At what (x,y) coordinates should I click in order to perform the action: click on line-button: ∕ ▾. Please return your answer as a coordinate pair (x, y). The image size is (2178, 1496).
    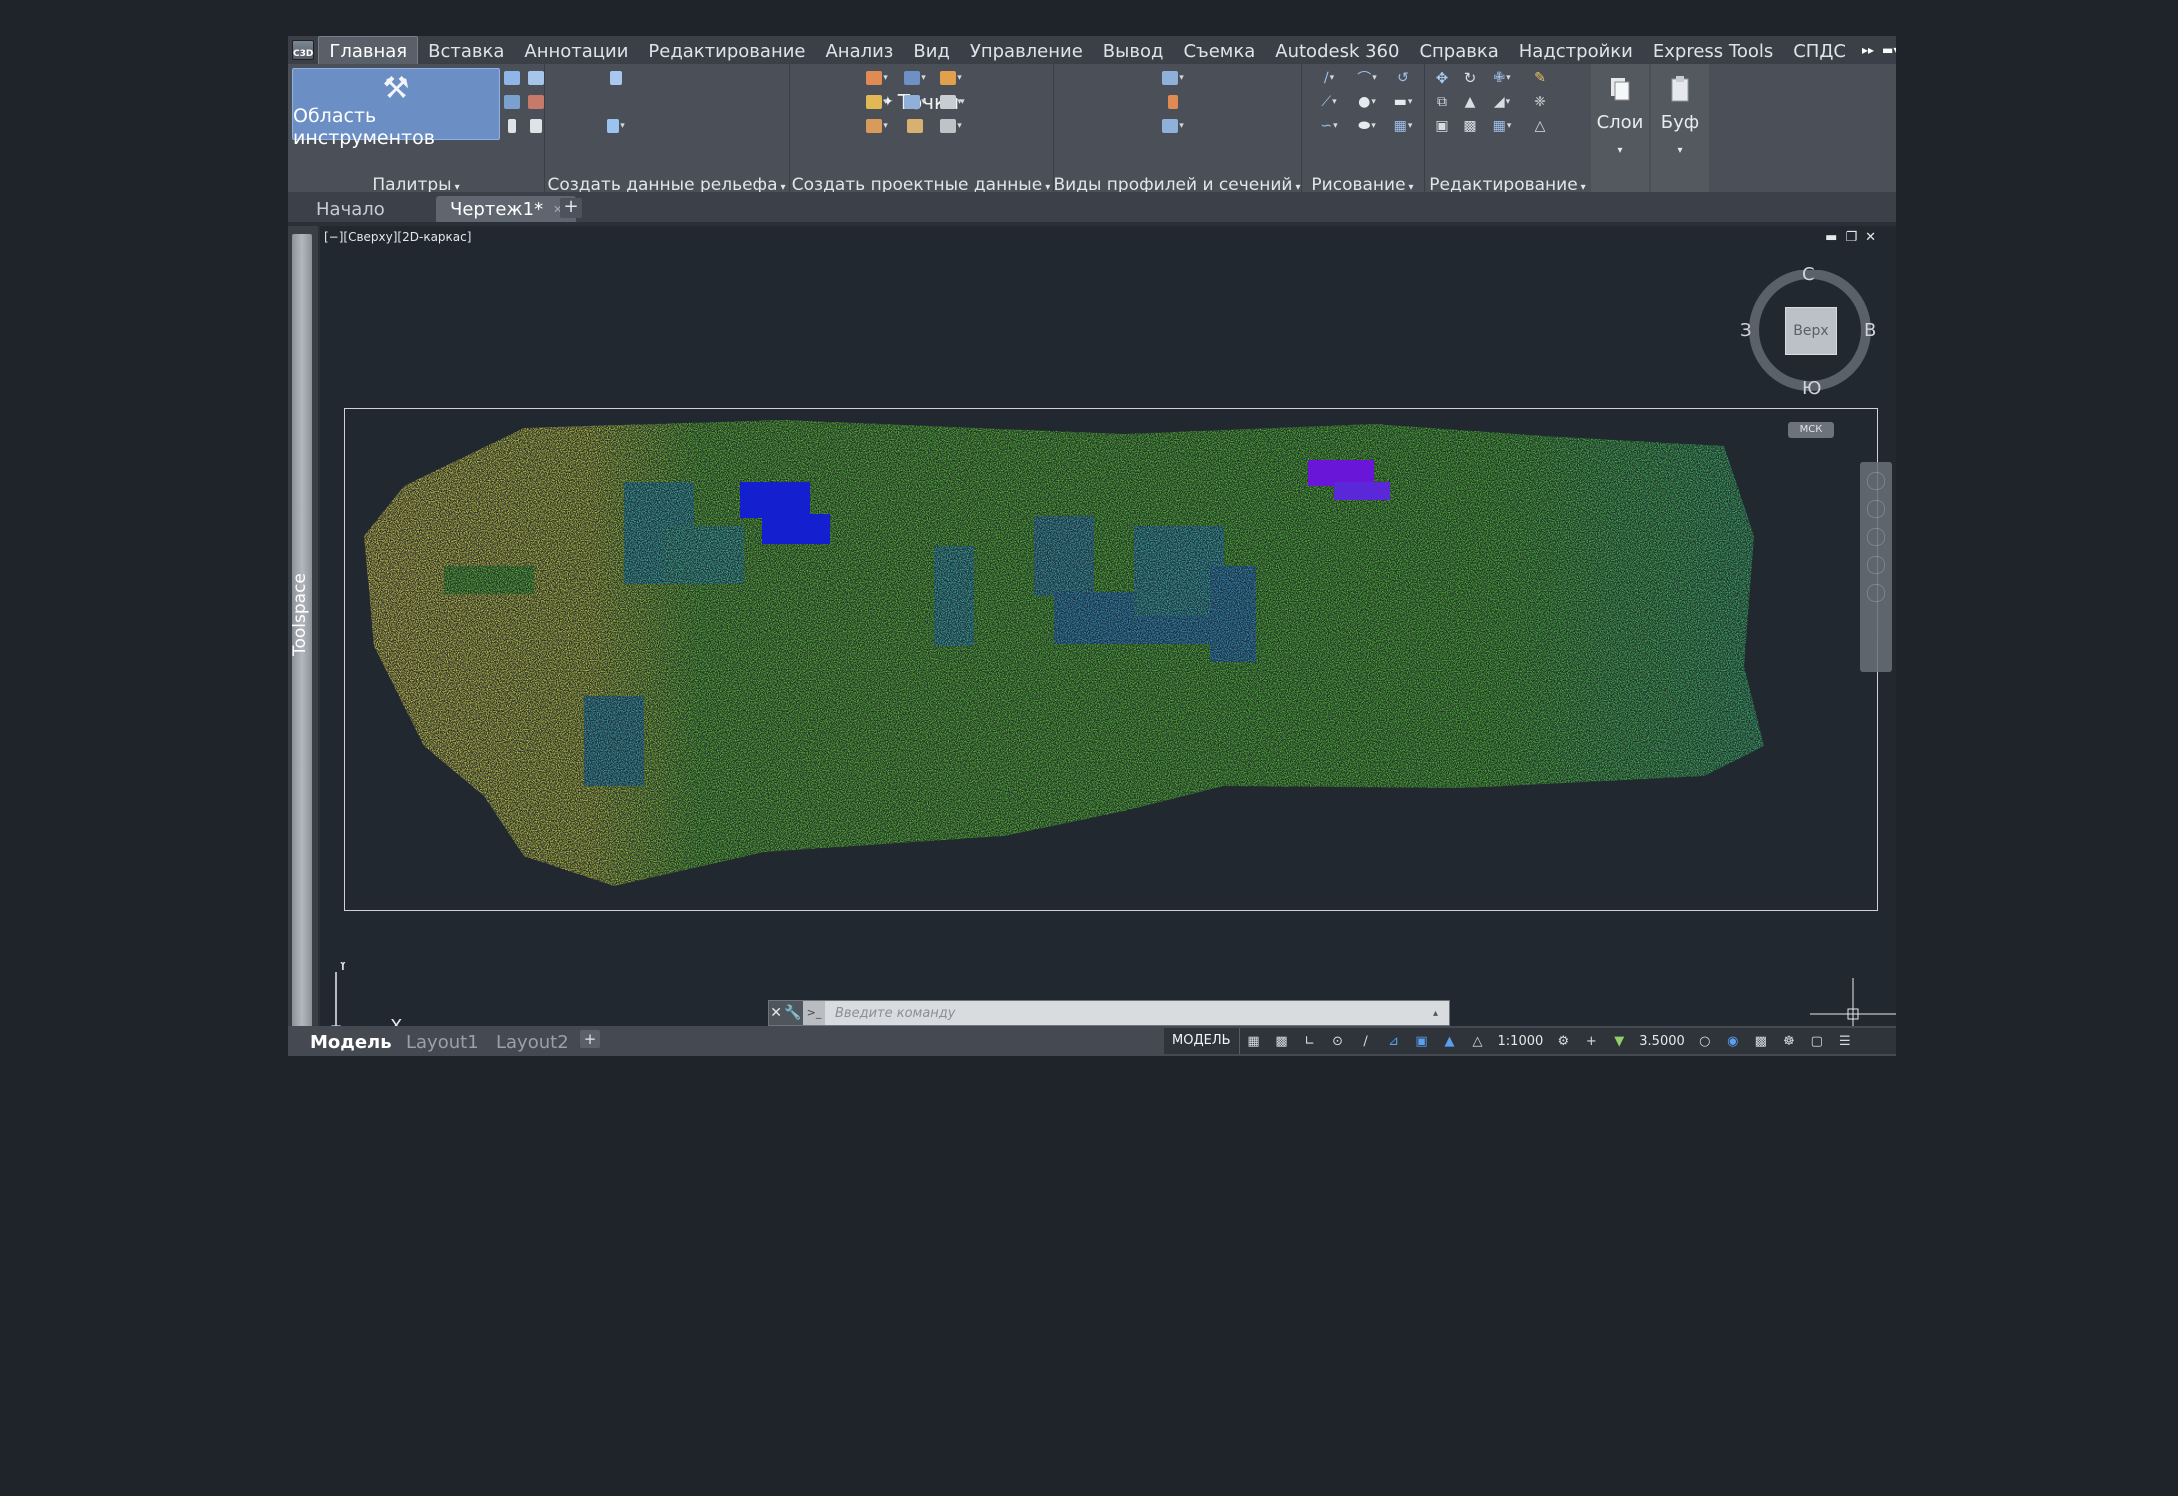
    Looking at the image, I should click on (1329, 78).